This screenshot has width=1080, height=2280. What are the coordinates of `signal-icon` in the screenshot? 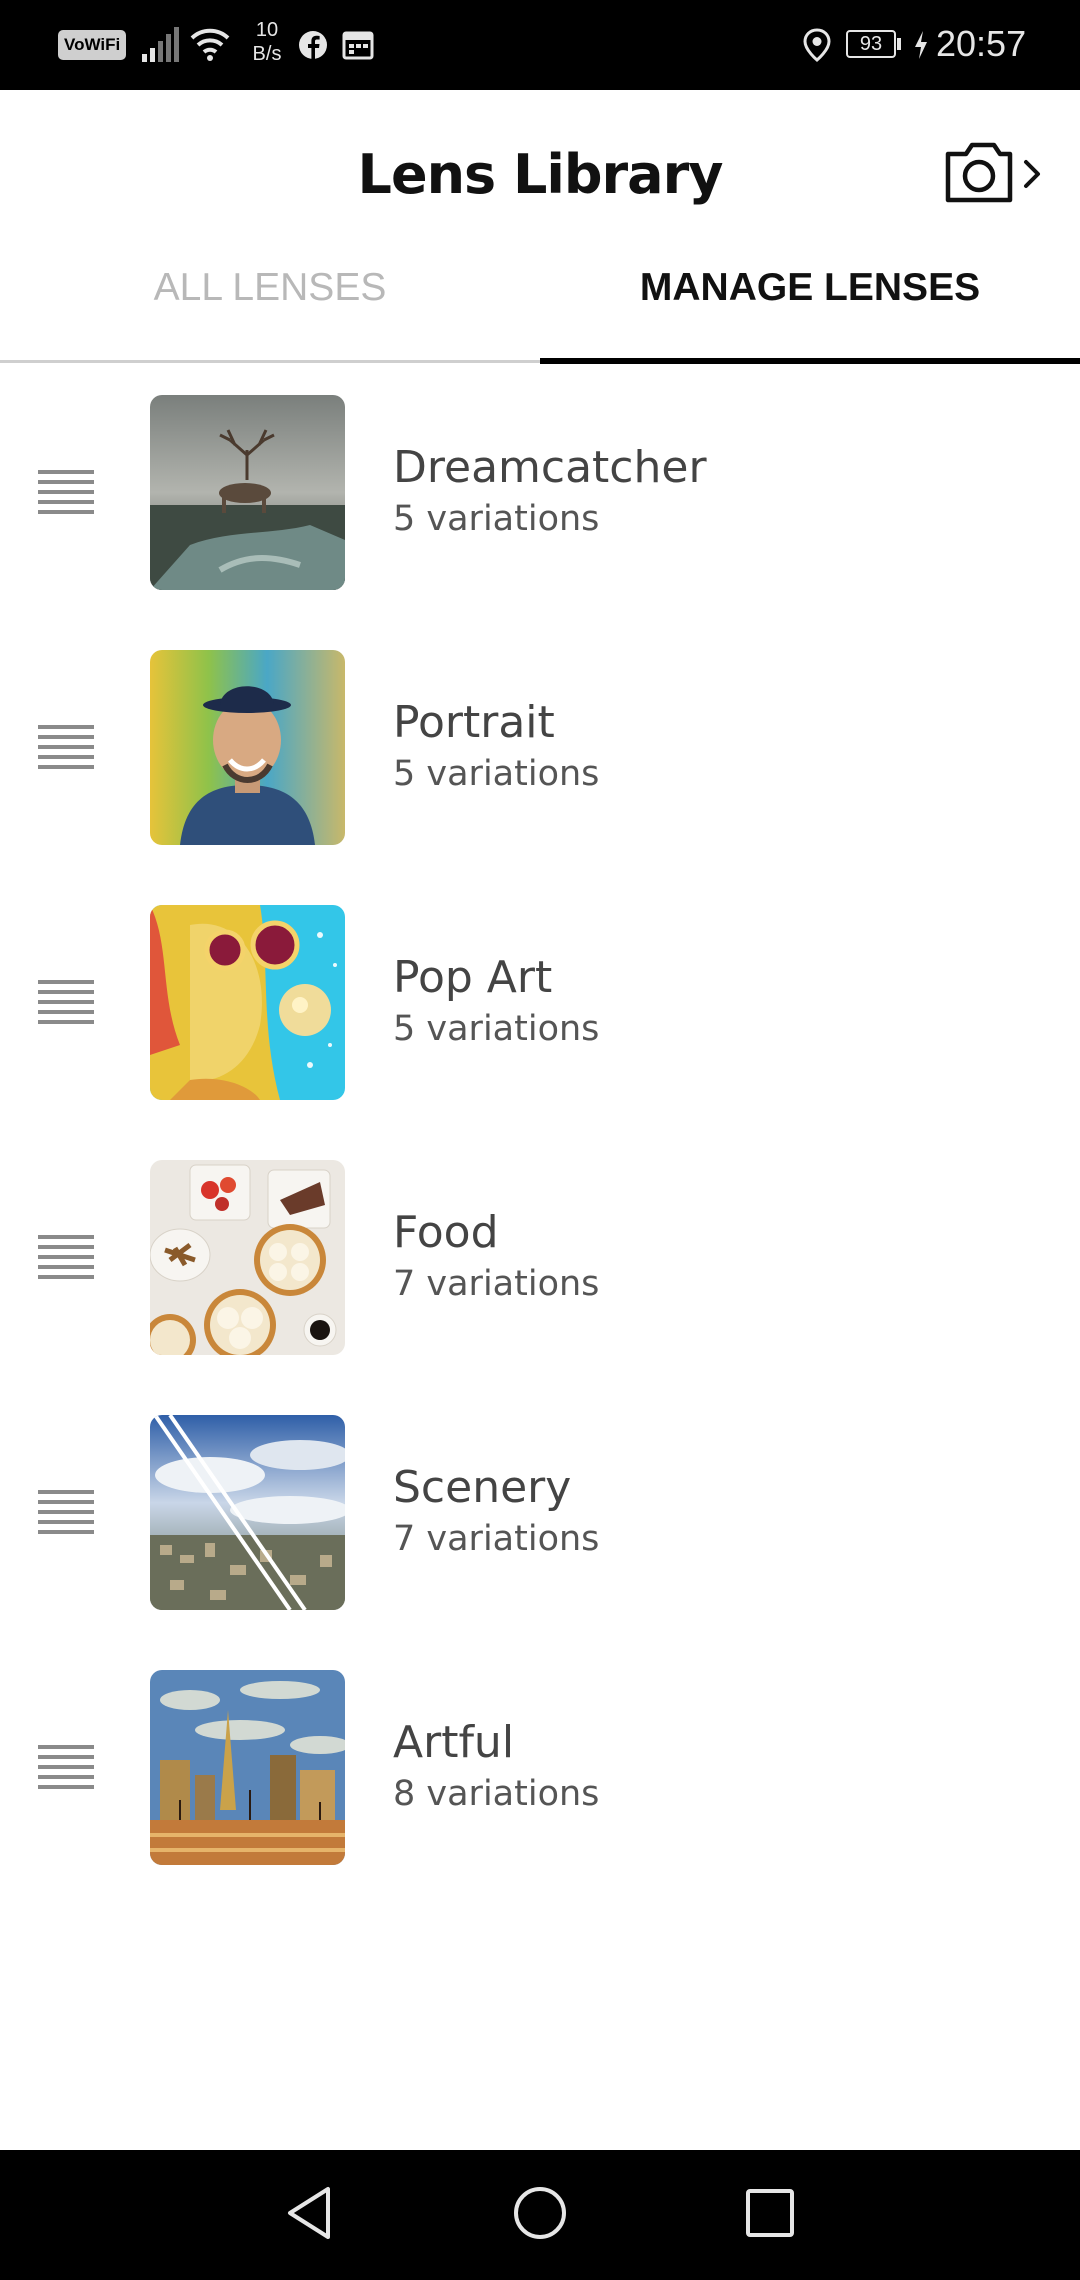 It's located at (160, 46).